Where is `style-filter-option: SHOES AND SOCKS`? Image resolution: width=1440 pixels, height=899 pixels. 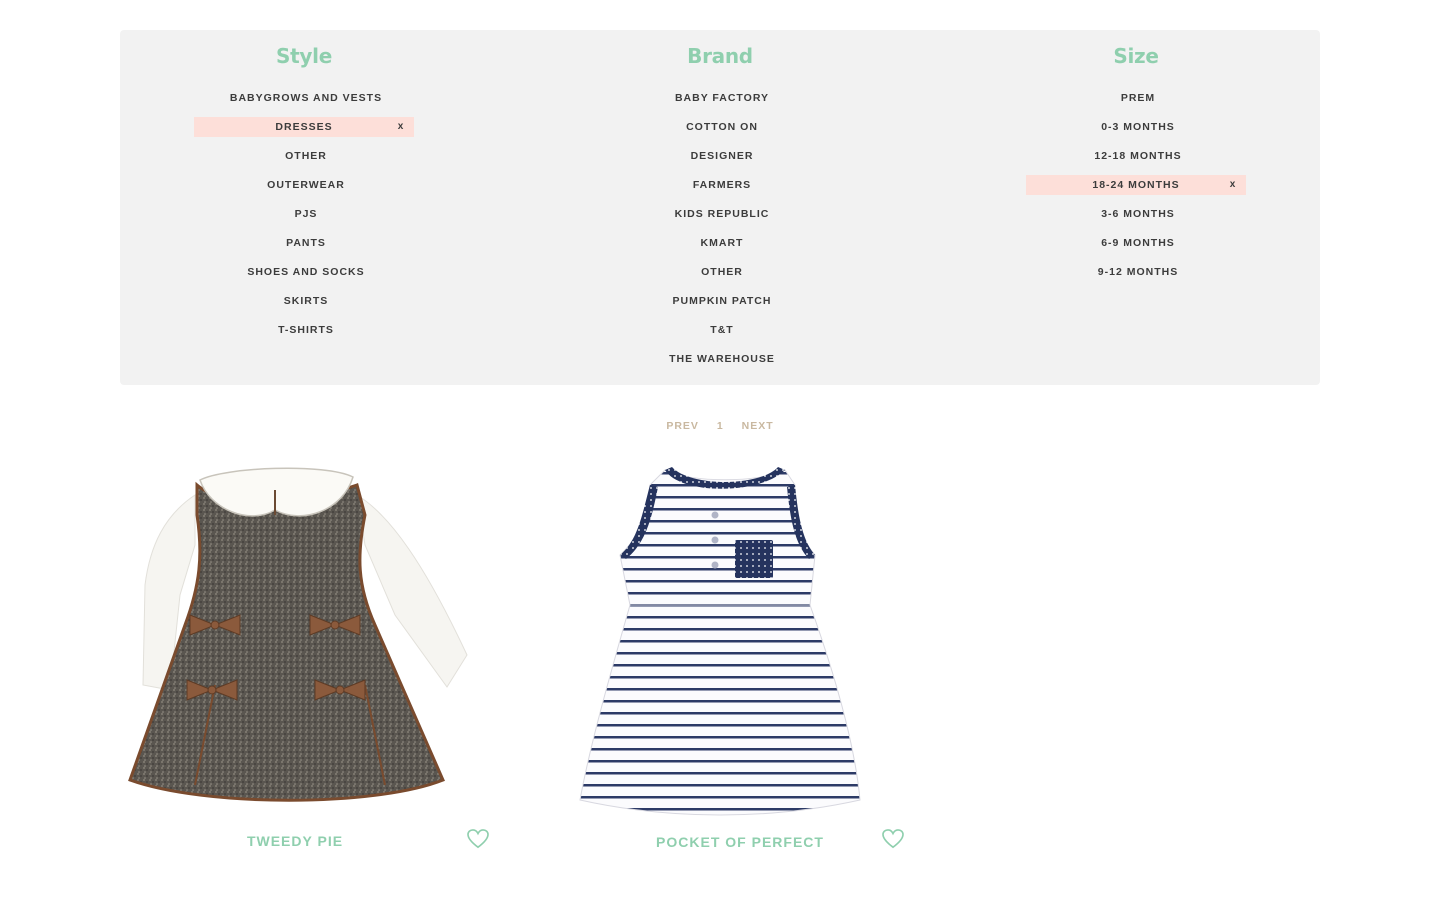 style-filter-option: SHOES AND SOCKS is located at coordinates (306, 272).